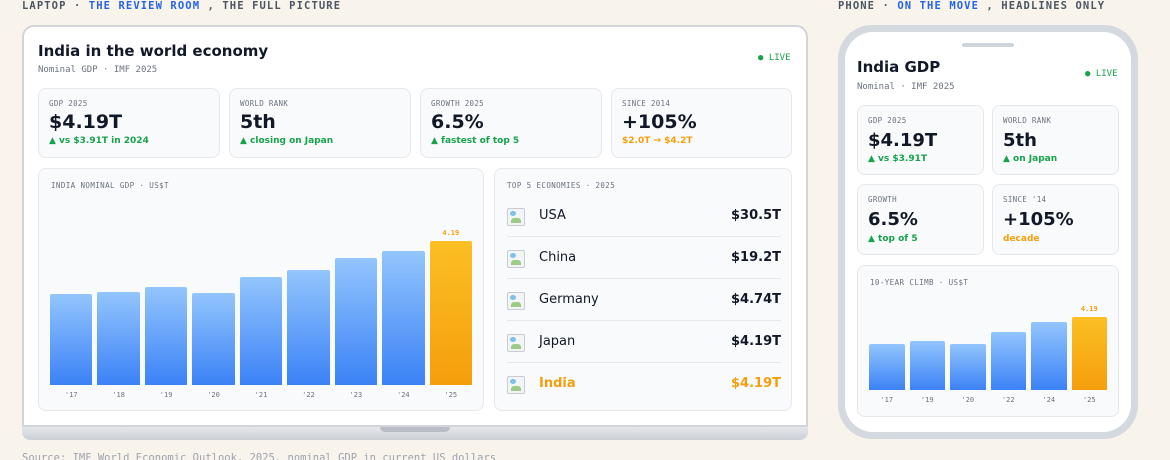 The image size is (1170, 460). Describe the element at coordinates (475, 141) in the screenshot. I see `kpi-note: ▲ fastest of top 5` at that location.